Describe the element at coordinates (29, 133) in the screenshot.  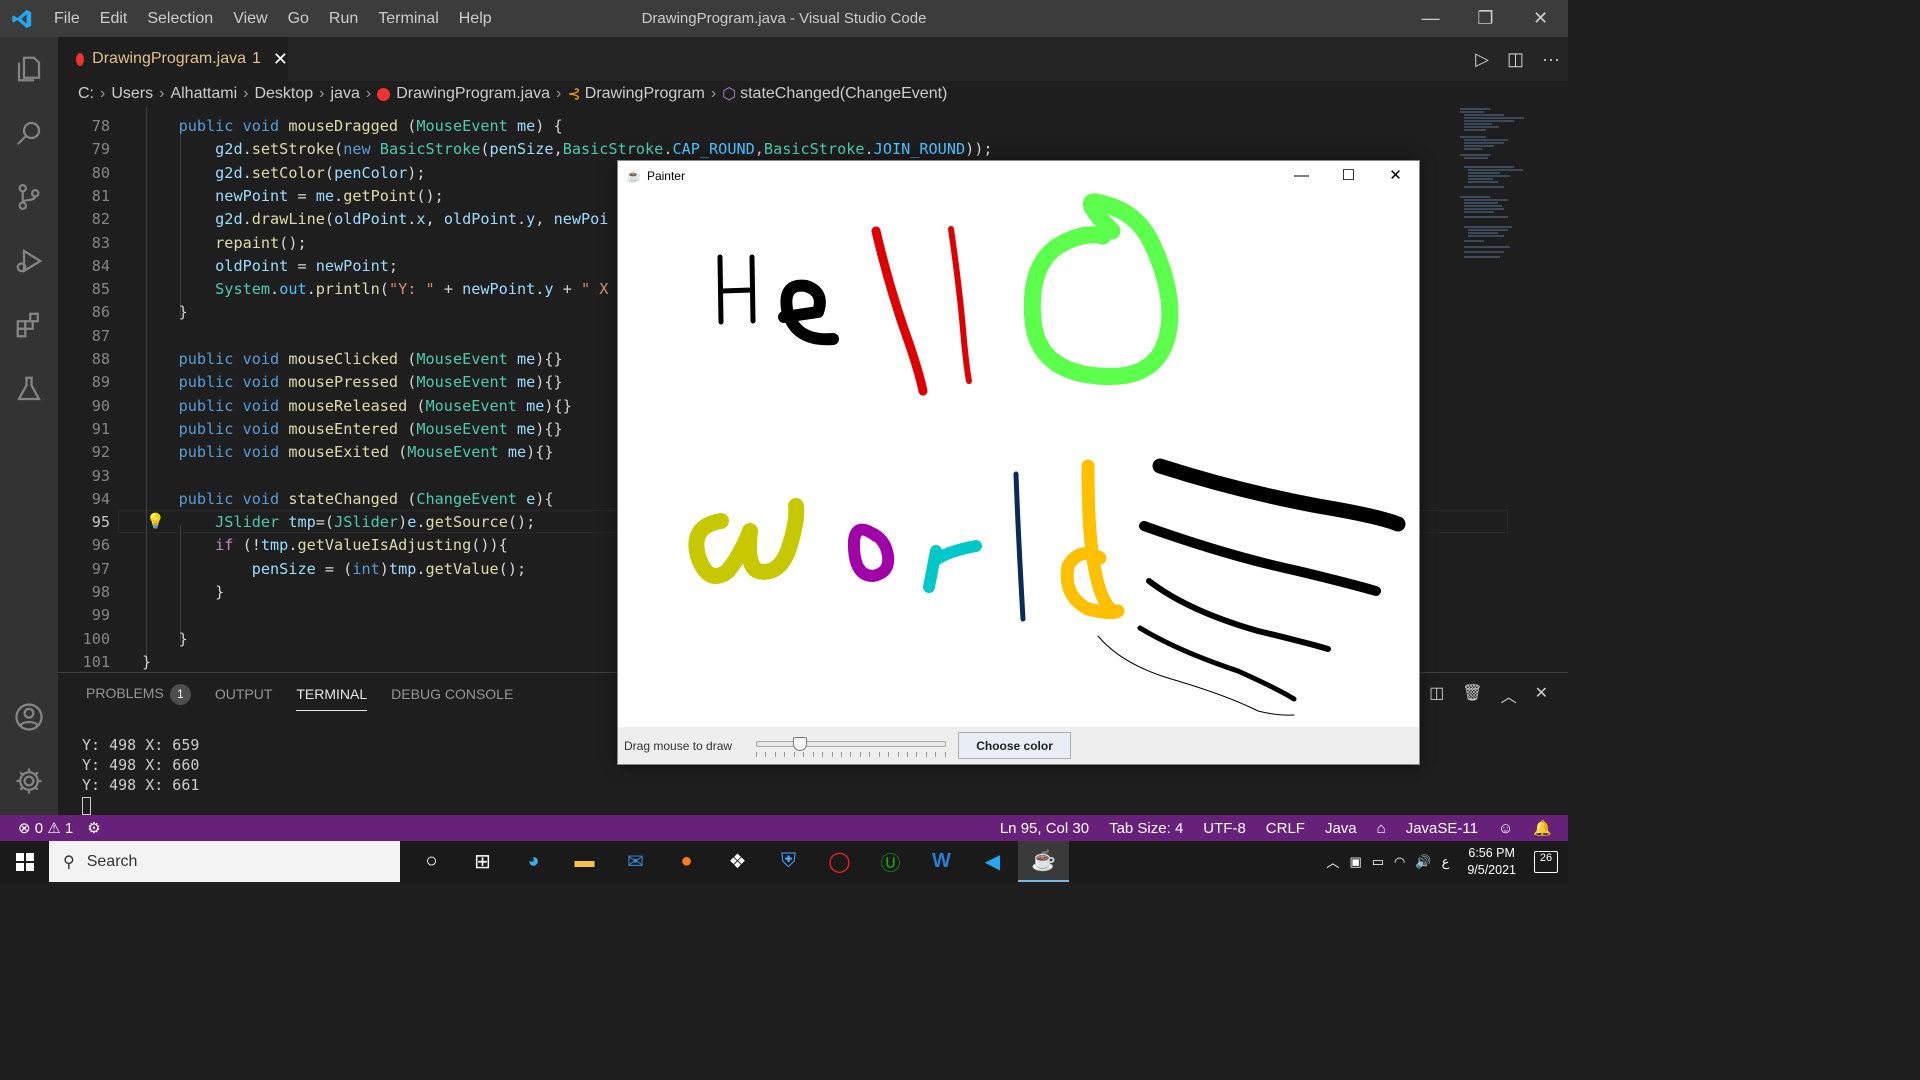
I see `search-icon` at that location.